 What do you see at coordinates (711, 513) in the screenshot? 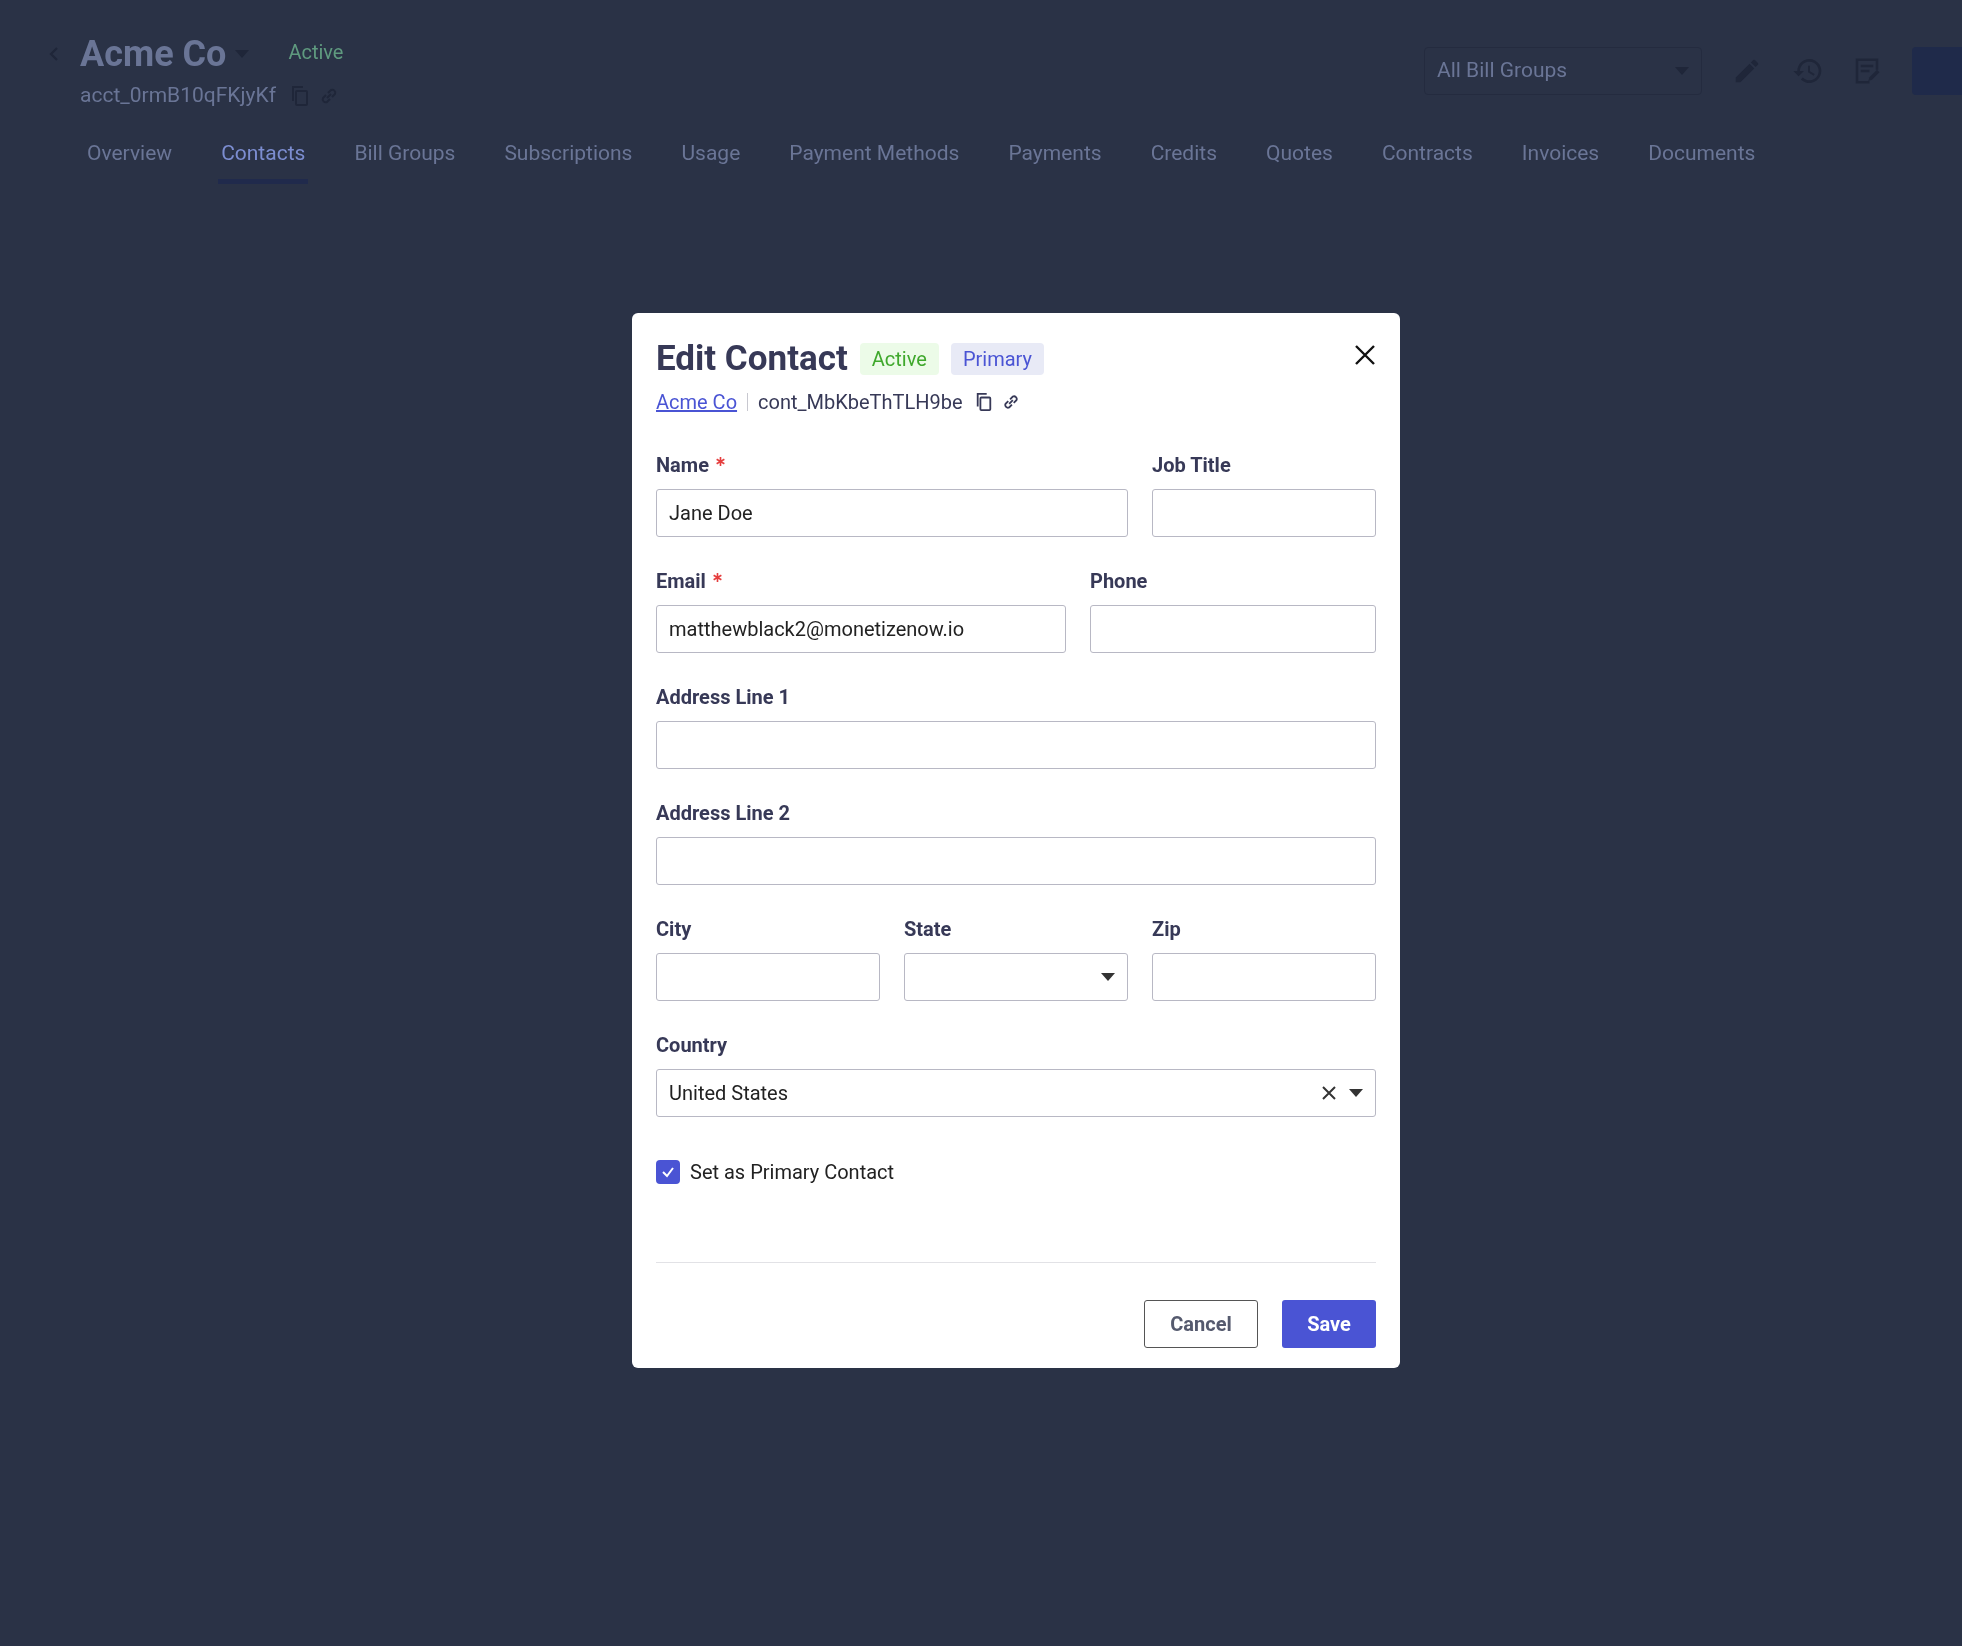
I see `field-value: Jane Doe` at bounding box center [711, 513].